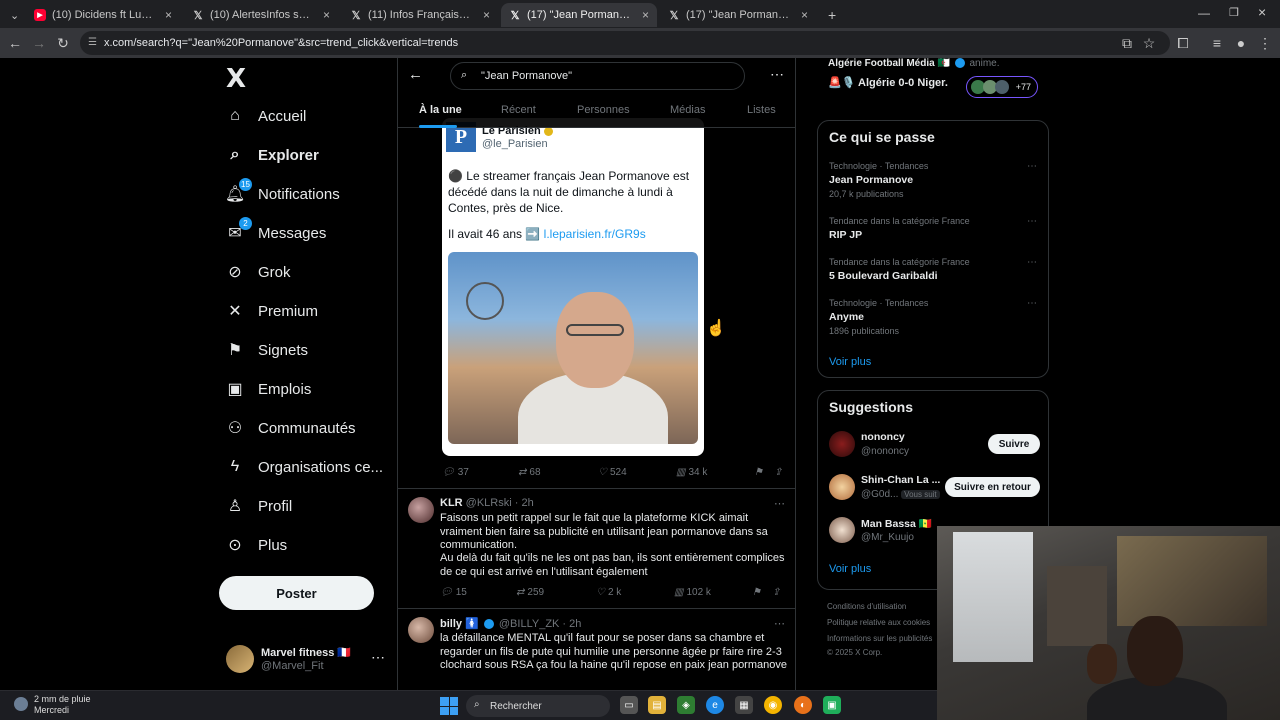 The height and width of the screenshot is (720, 1280). Describe the element at coordinates (256, 545) in the screenshot. I see `nav-item-plus: ⊙ Plus` at that location.